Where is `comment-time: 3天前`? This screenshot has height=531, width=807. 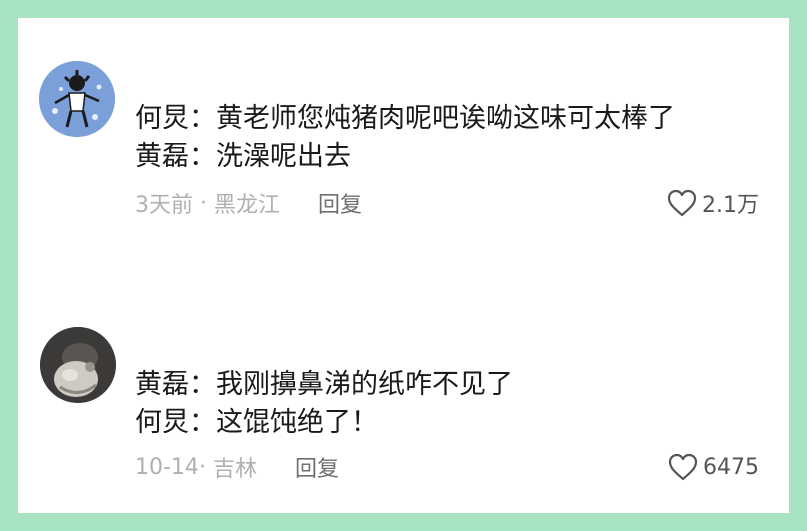
comment-time: 3天前 is located at coordinates (164, 205).